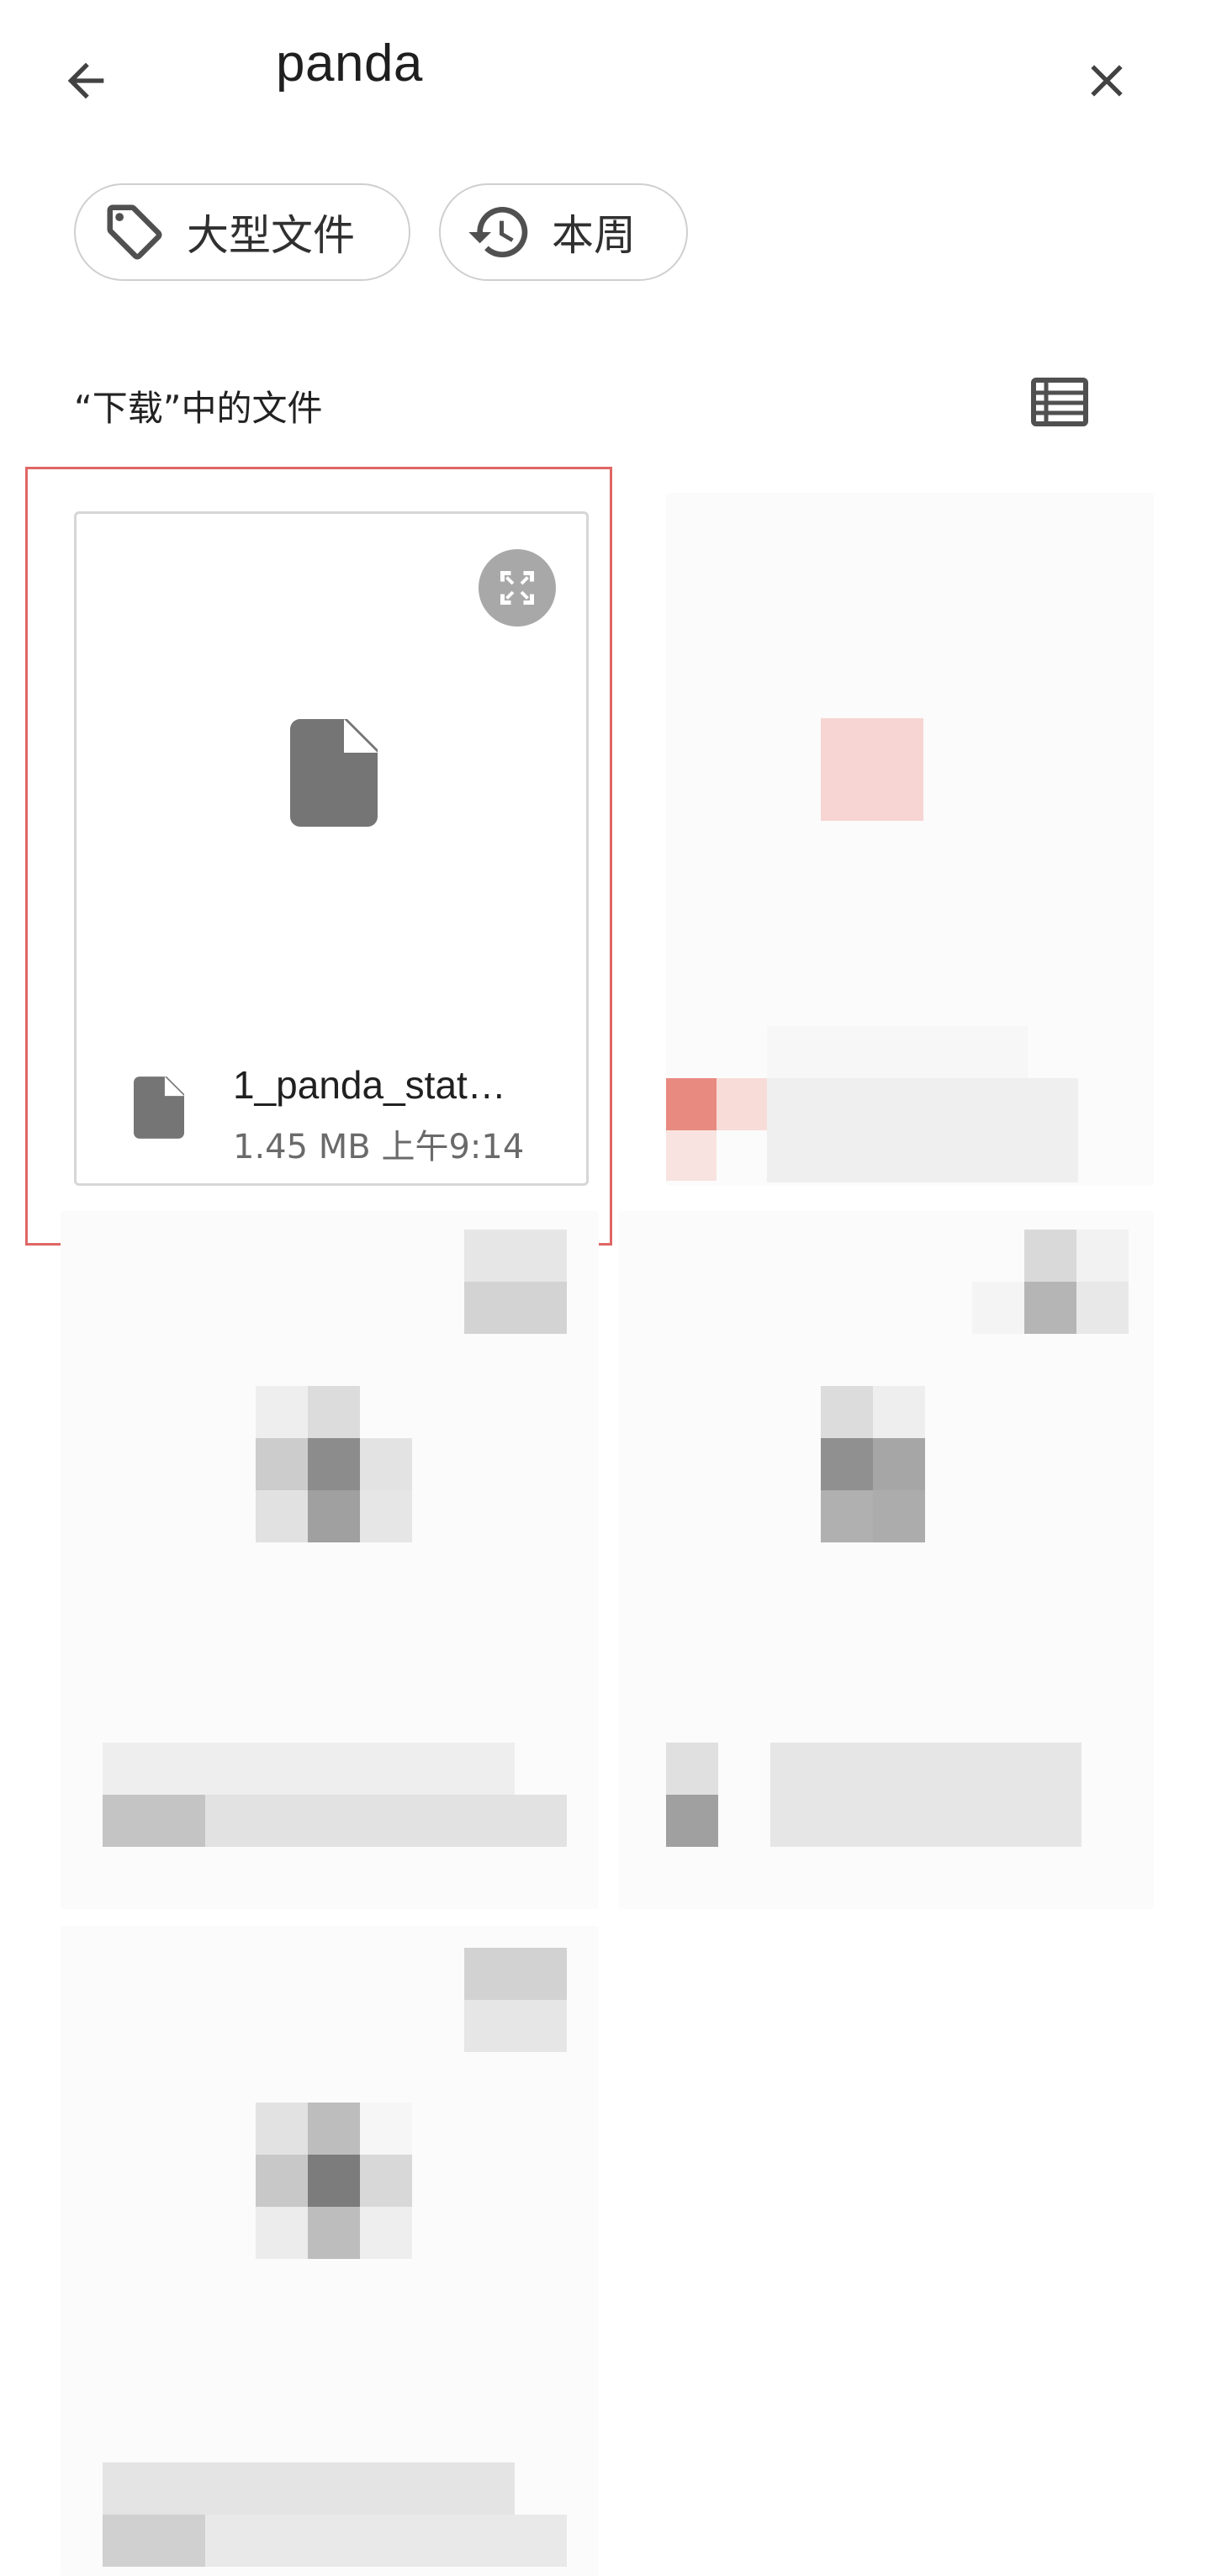 This screenshot has width=1211, height=2576. Describe the element at coordinates (198, 408) in the screenshot. I see `section-title: “下载”中的文件` at that location.